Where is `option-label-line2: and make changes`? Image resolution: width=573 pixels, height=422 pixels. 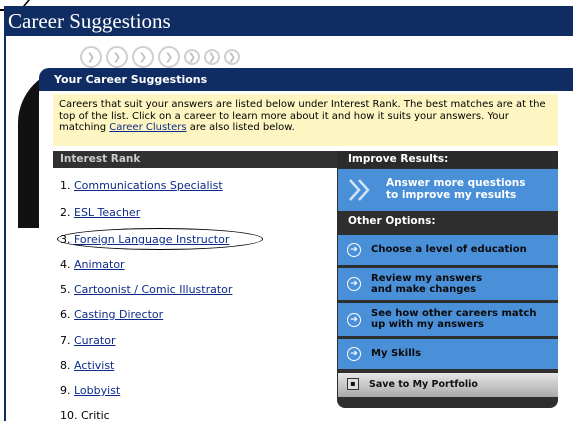
option-label-line2: and make changes is located at coordinates (424, 289).